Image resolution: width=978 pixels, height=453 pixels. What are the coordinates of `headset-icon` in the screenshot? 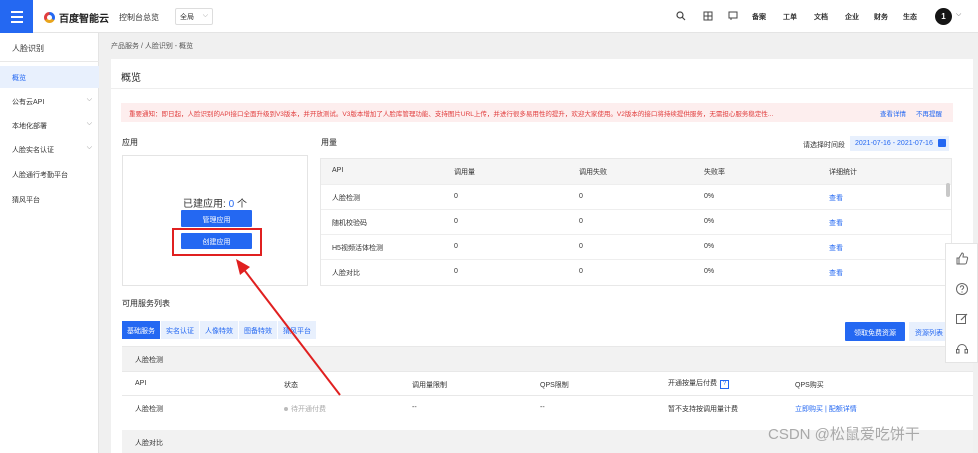 It's located at (962, 350).